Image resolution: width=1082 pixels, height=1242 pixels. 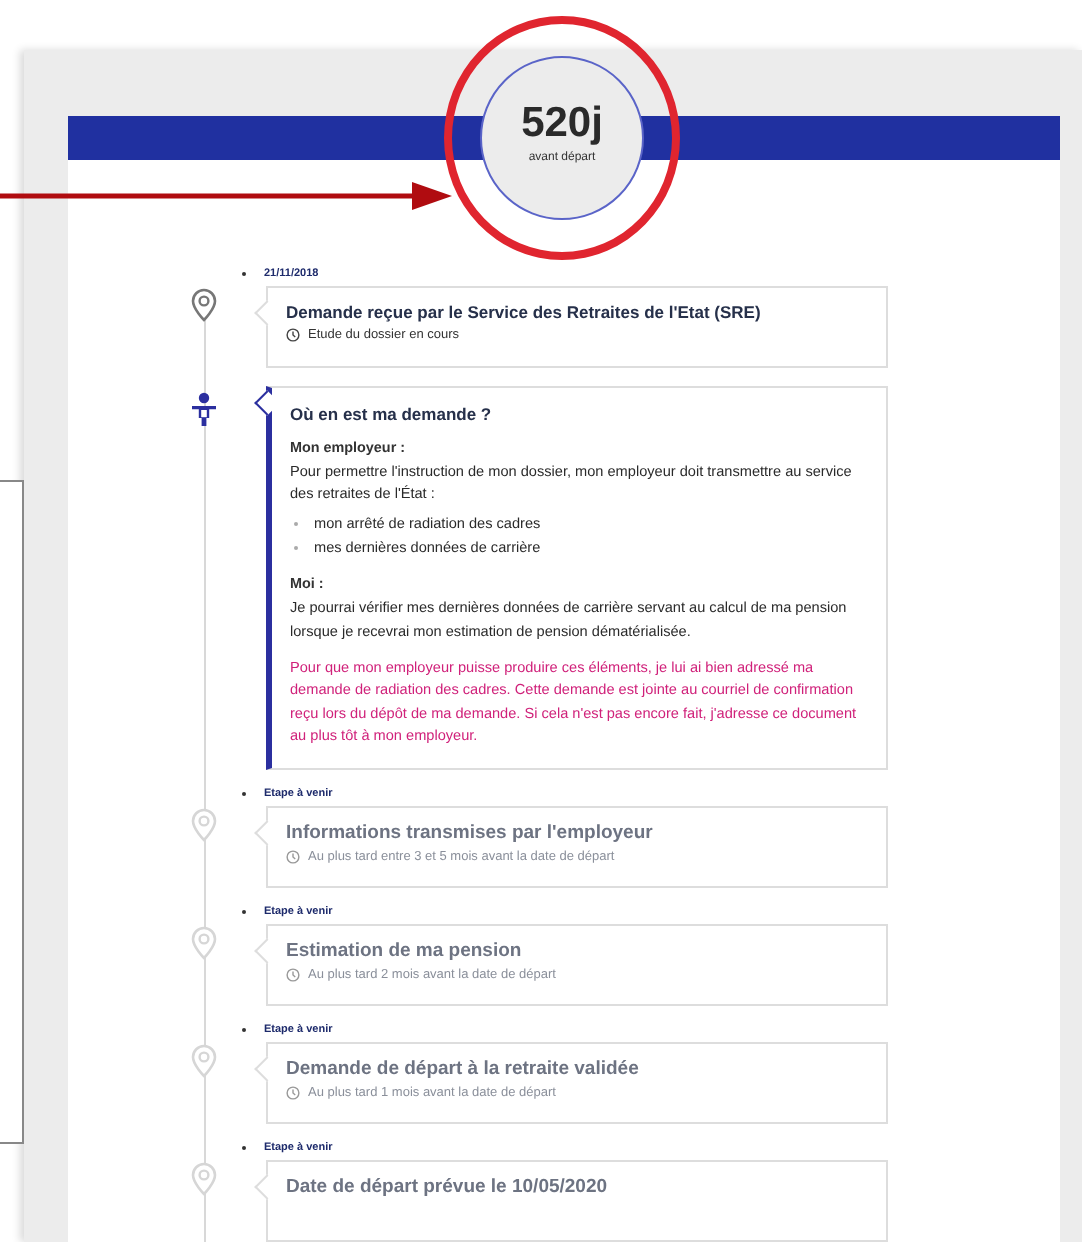 I want to click on step-title: Estimation de ma pension, so click(x=405, y=951).